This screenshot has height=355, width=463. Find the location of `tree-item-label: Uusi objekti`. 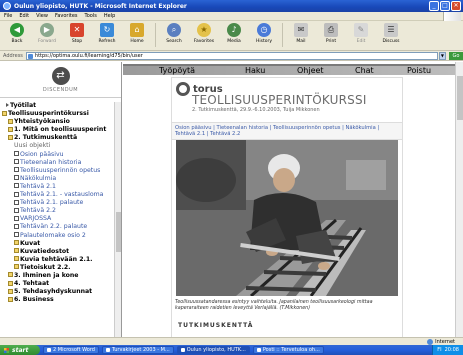

tree-item-label: Uusi objekti is located at coordinates (32, 146).